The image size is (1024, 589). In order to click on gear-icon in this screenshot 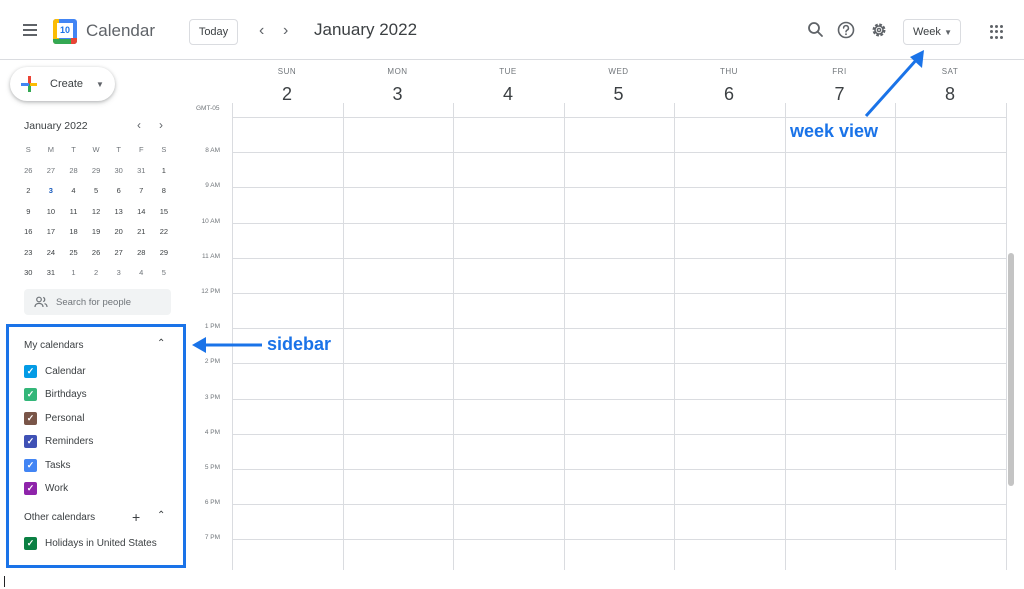, I will do `click(879, 30)`.